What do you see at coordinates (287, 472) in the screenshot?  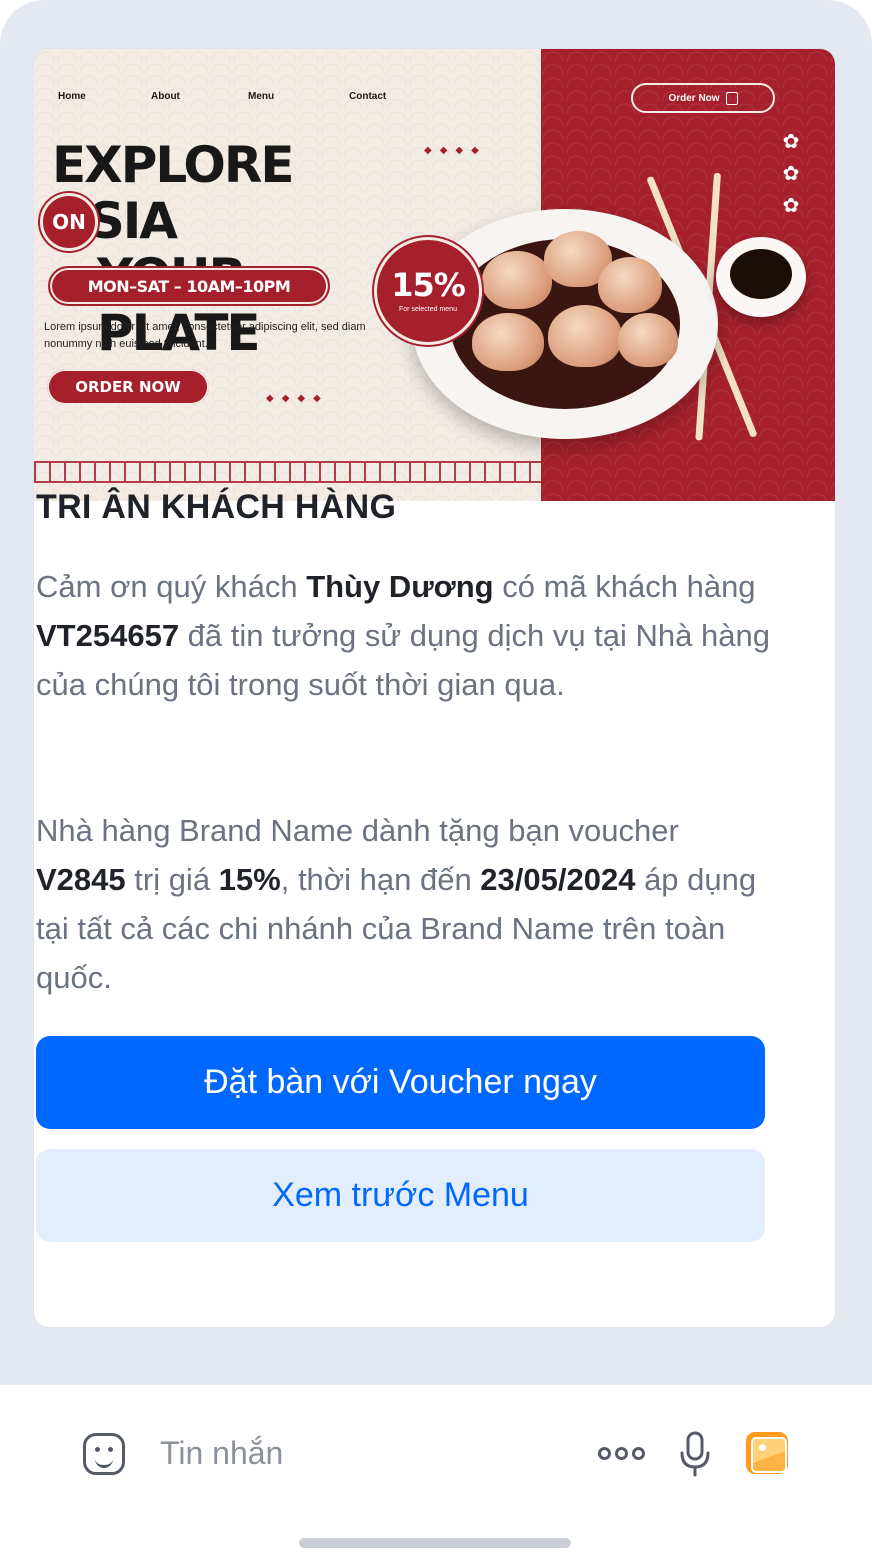 I see `greek-key-border` at bounding box center [287, 472].